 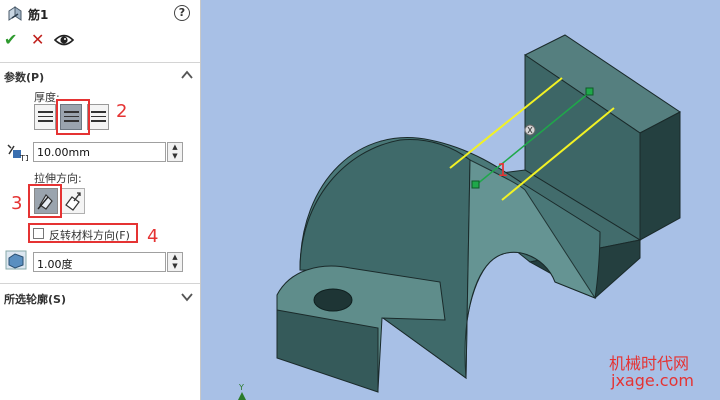 I want to click on chevron-up-icon, so click(x=187, y=75).